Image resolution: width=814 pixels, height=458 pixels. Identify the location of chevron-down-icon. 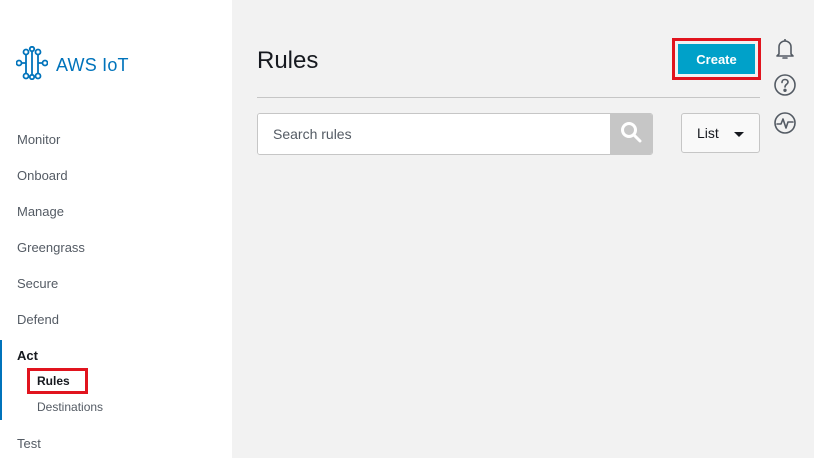
(739, 134).